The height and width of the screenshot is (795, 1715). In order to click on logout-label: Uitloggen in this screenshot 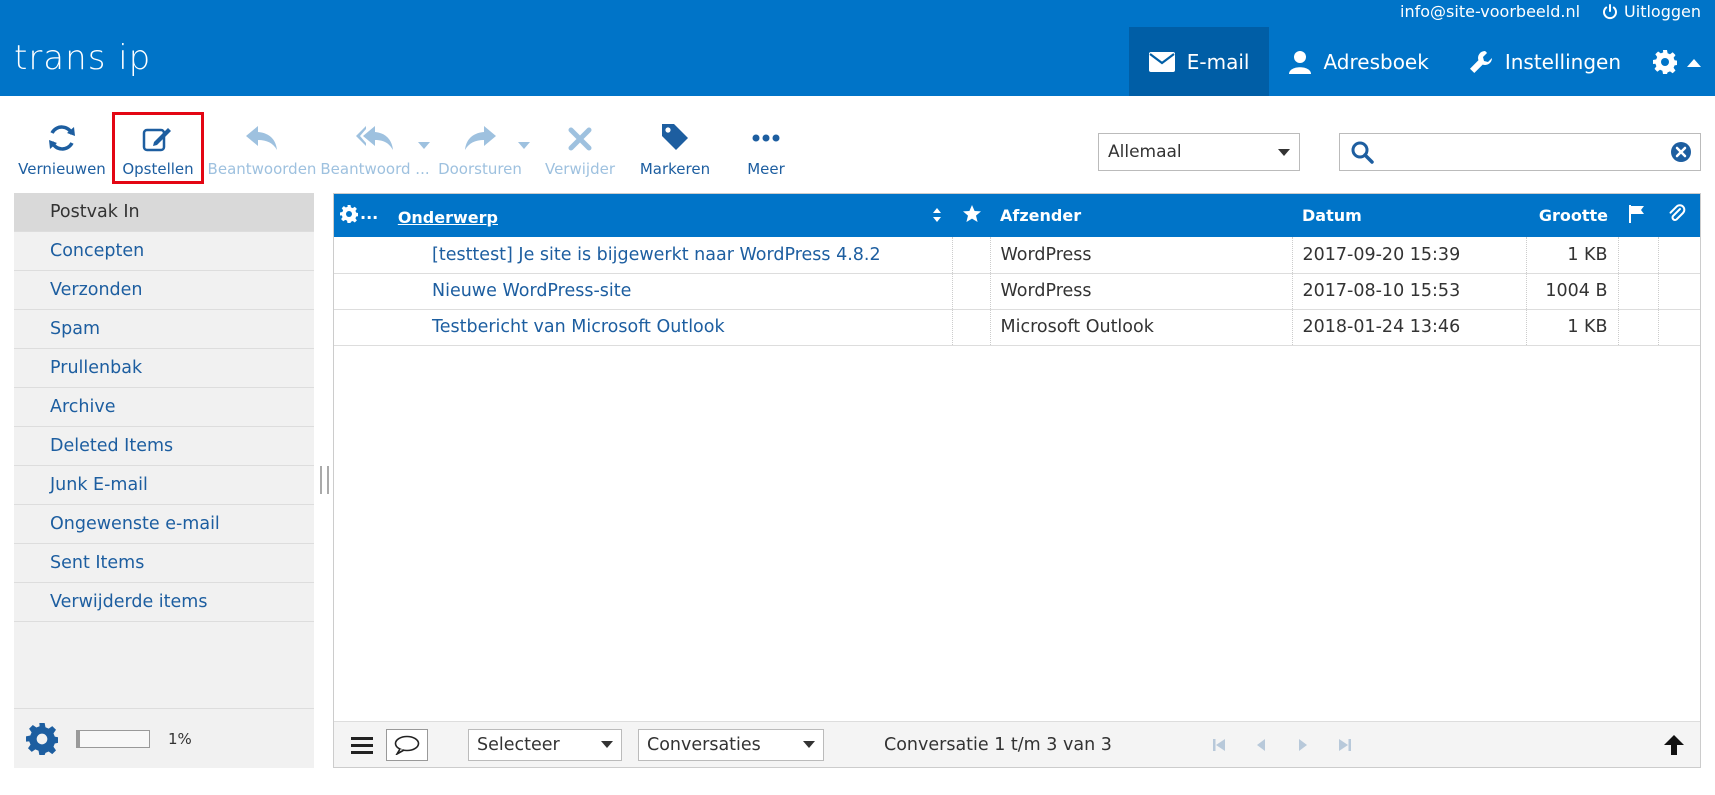, I will do `click(1662, 11)`.